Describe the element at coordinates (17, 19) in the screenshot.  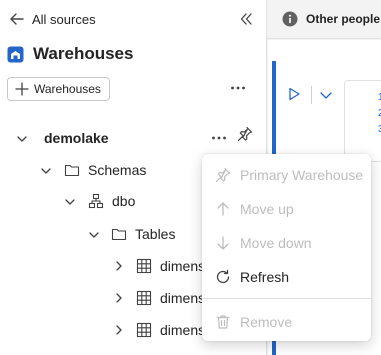
I see `arrow-left-icon` at that location.